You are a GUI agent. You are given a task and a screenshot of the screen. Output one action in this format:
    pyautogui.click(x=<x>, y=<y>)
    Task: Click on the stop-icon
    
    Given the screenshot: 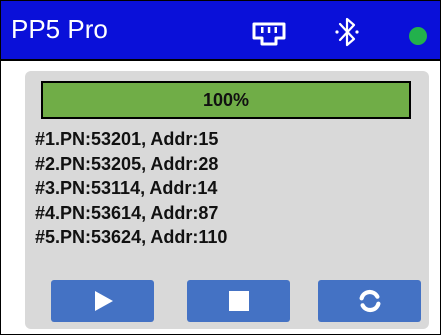 What is the action you would take?
    pyautogui.click(x=238, y=301)
    